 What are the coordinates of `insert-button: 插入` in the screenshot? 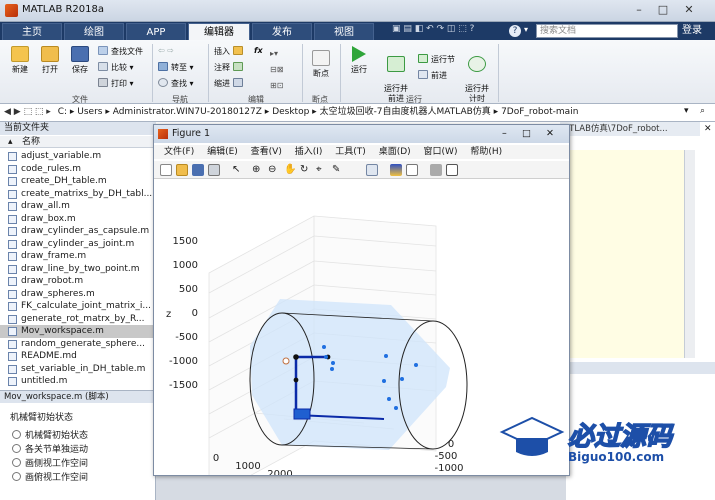 It's located at (230, 51).